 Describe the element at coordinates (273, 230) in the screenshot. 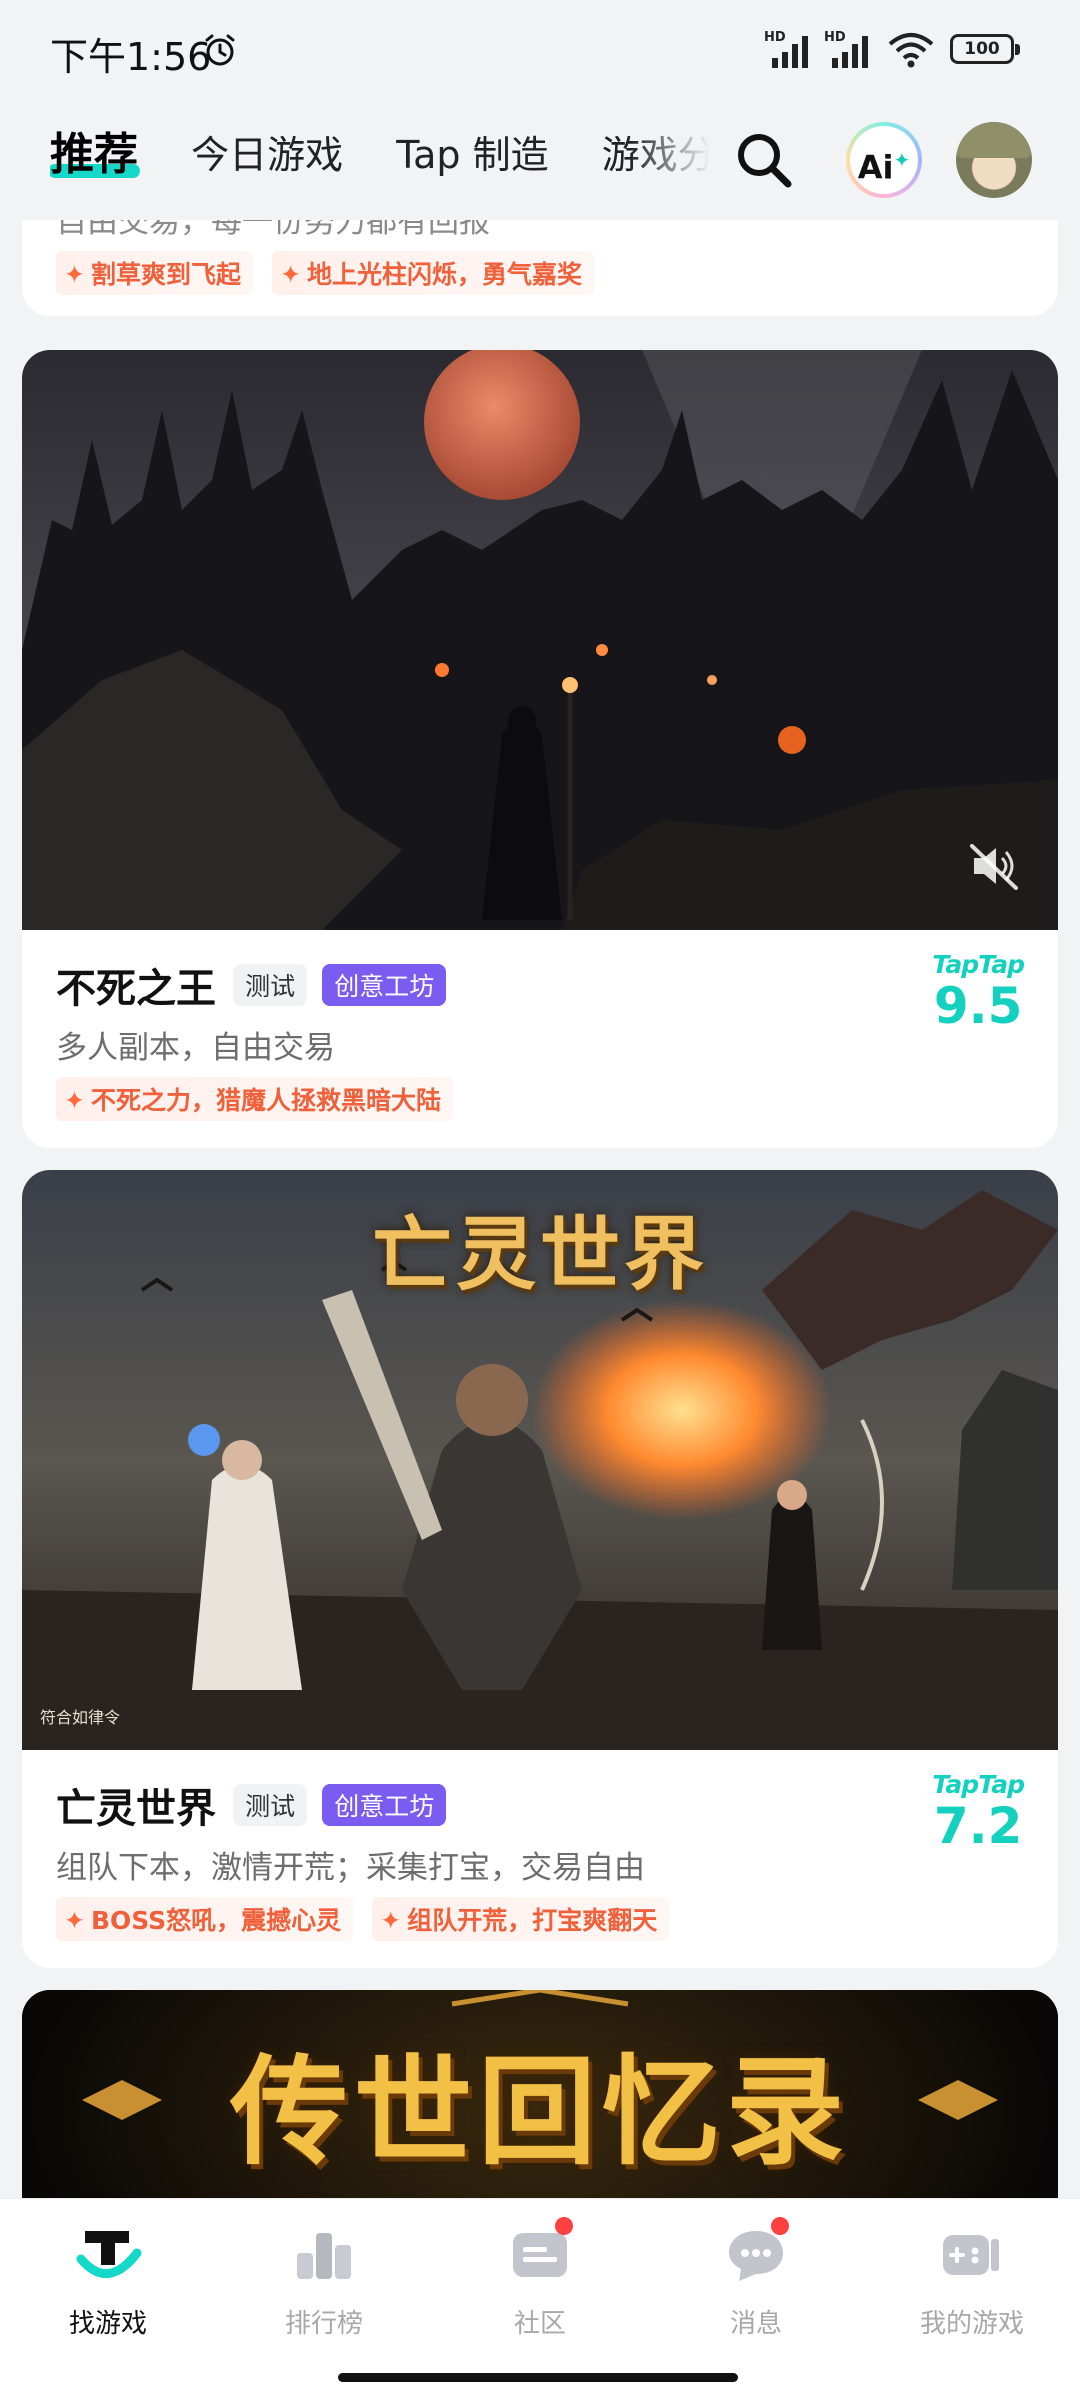

I see `game-desc: 自由交易，每一份努力都有回报` at that location.